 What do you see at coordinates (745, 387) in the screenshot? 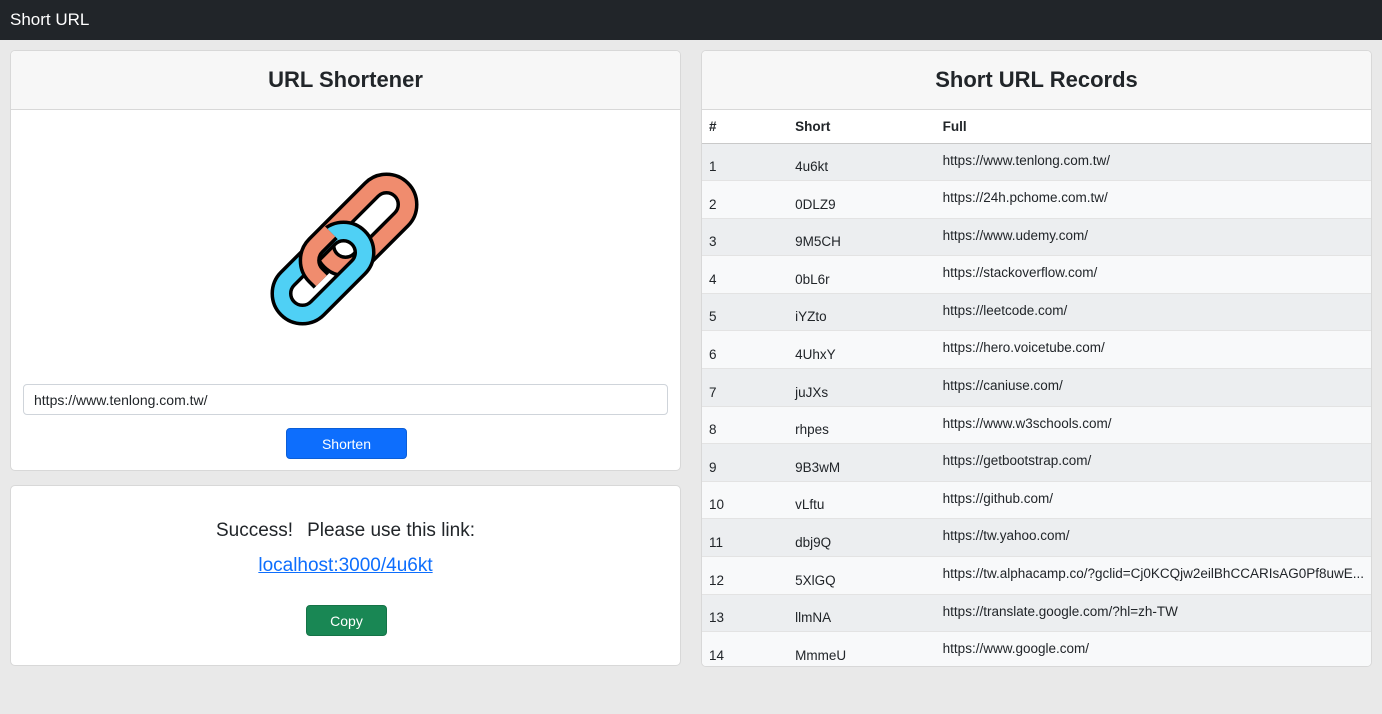
I see `cell-num: 7` at bounding box center [745, 387].